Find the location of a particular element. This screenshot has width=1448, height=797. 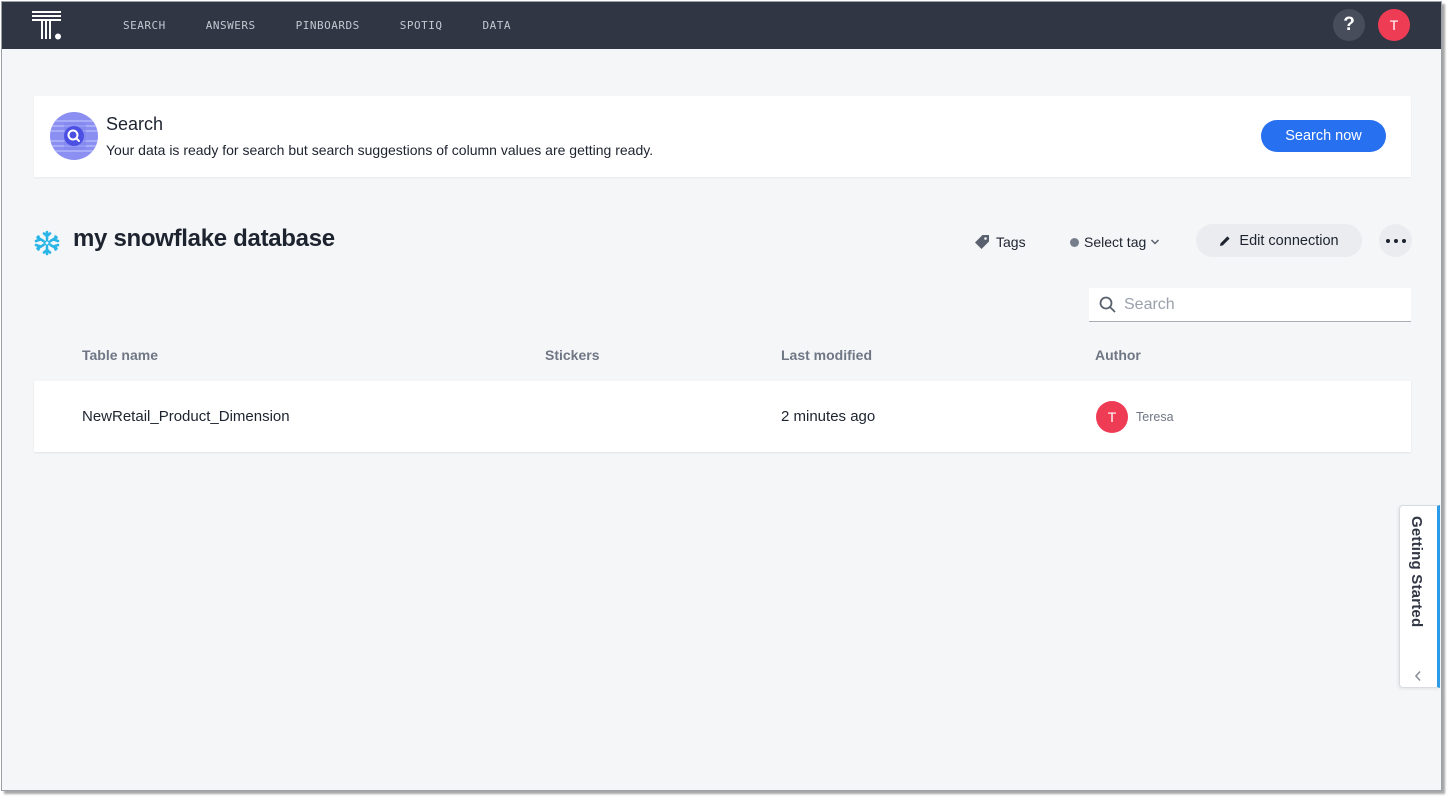

last-modified-cell: 2 minutes ago is located at coordinates (828, 416).